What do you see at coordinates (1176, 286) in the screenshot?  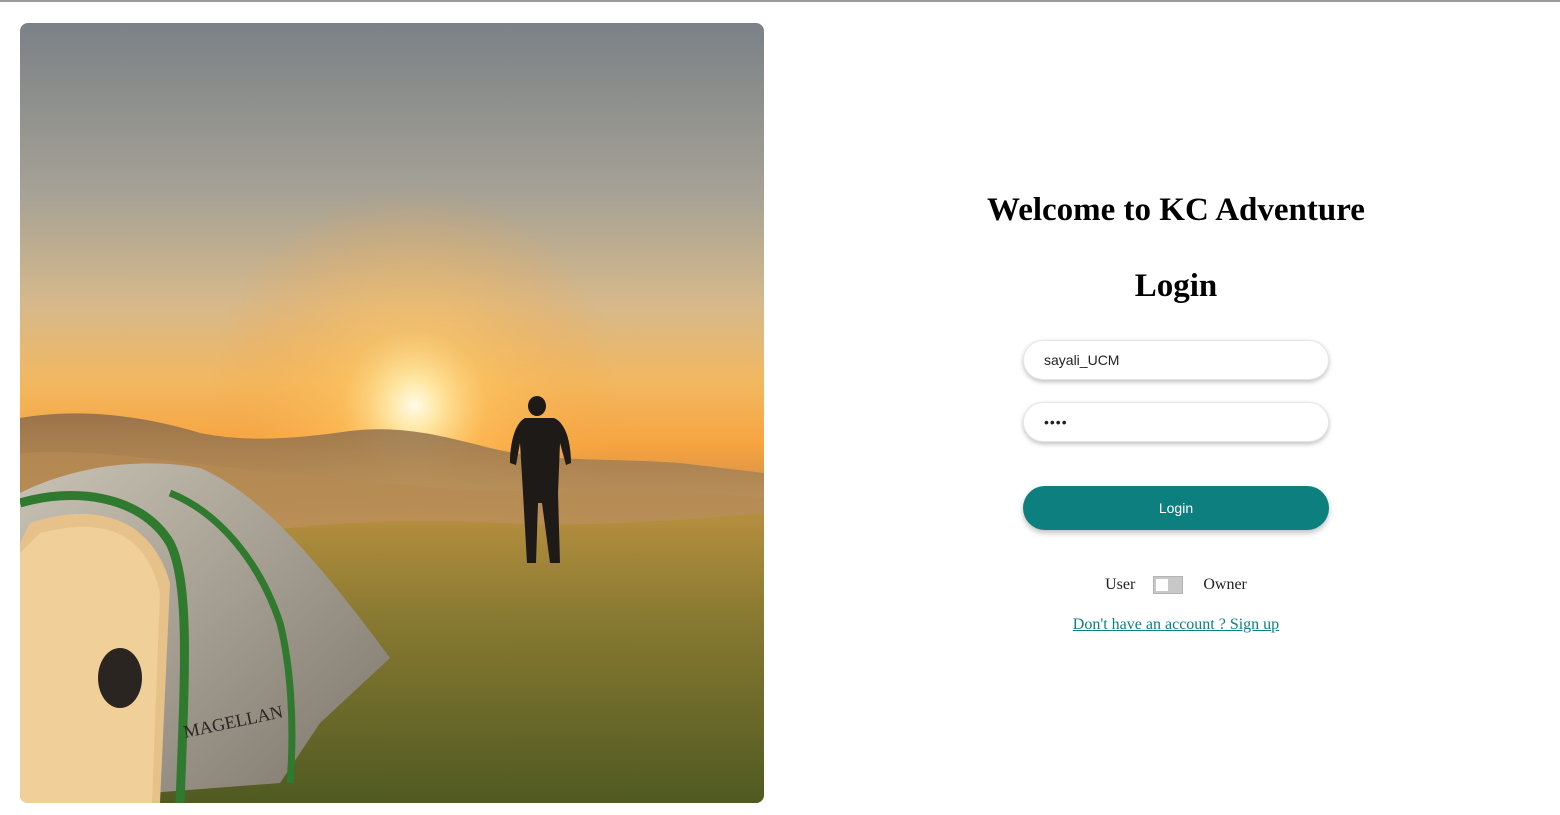 I see `login-heading: Login` at bounding box center [1176, 286].